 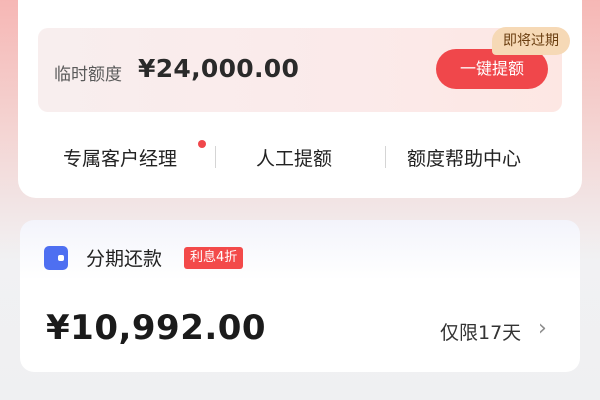 What do you see at coordinates (542, 328) in the screenshot?
I see `chevron-right-icon: ›` at bounding box center [542, 328].